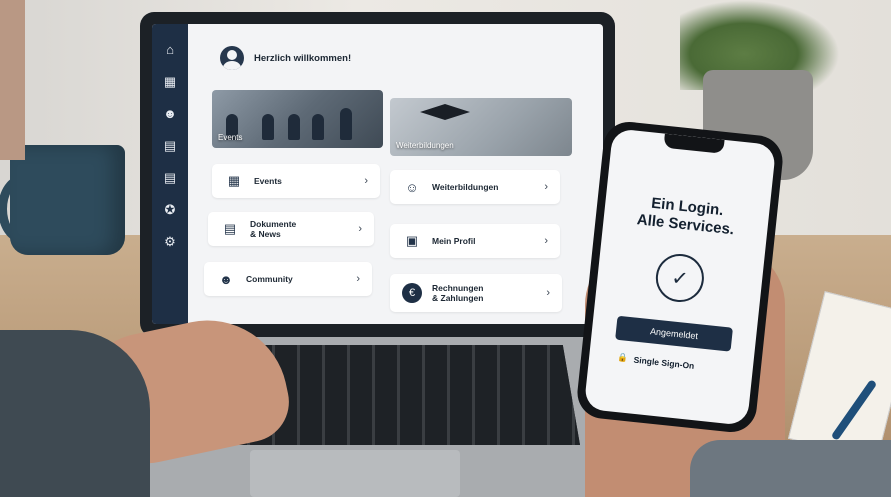 The width and height of the screenshot is (891, 497). Describe the element at coordinates (304, 229) in the screenshot. I see `tile-label: Dokumente & News` at that location.